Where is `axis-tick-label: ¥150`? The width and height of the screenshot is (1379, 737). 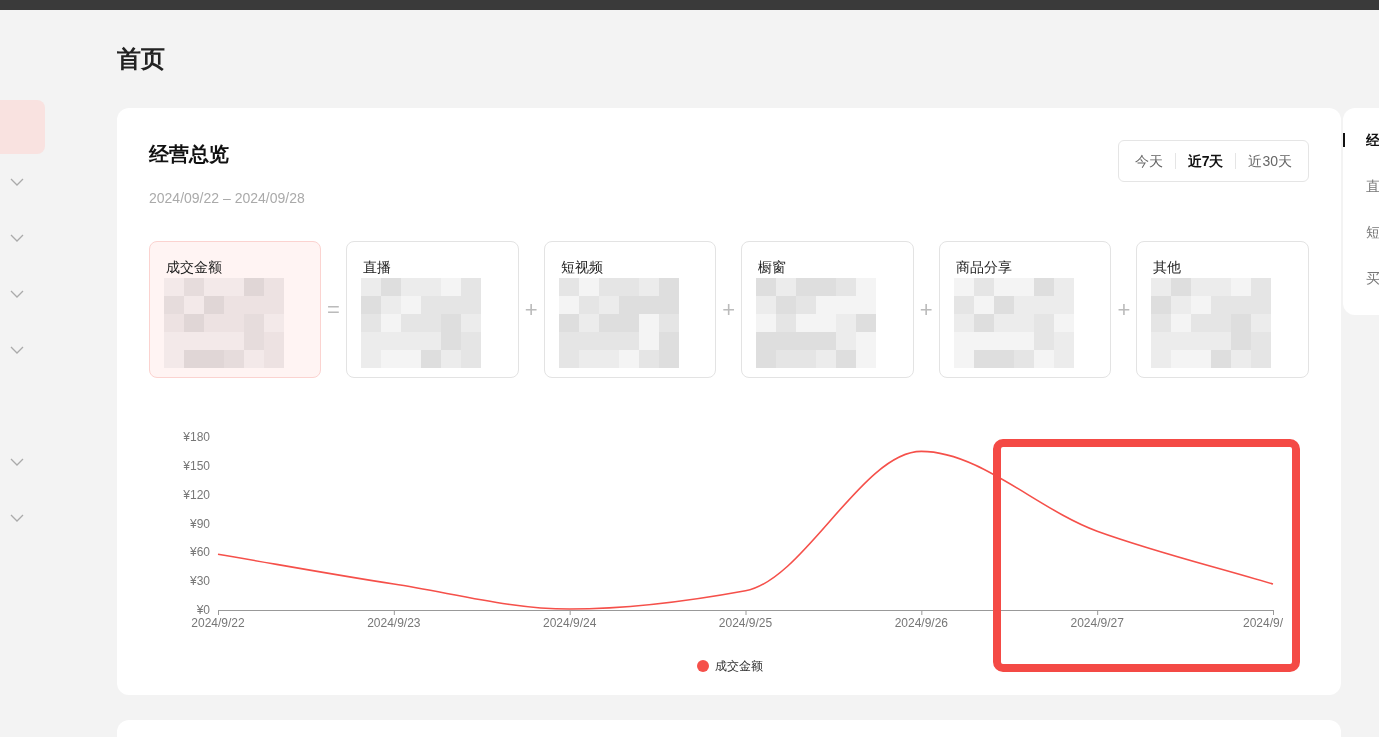 axis-tick-label: ¥150 is located at coordinates (196, 465).